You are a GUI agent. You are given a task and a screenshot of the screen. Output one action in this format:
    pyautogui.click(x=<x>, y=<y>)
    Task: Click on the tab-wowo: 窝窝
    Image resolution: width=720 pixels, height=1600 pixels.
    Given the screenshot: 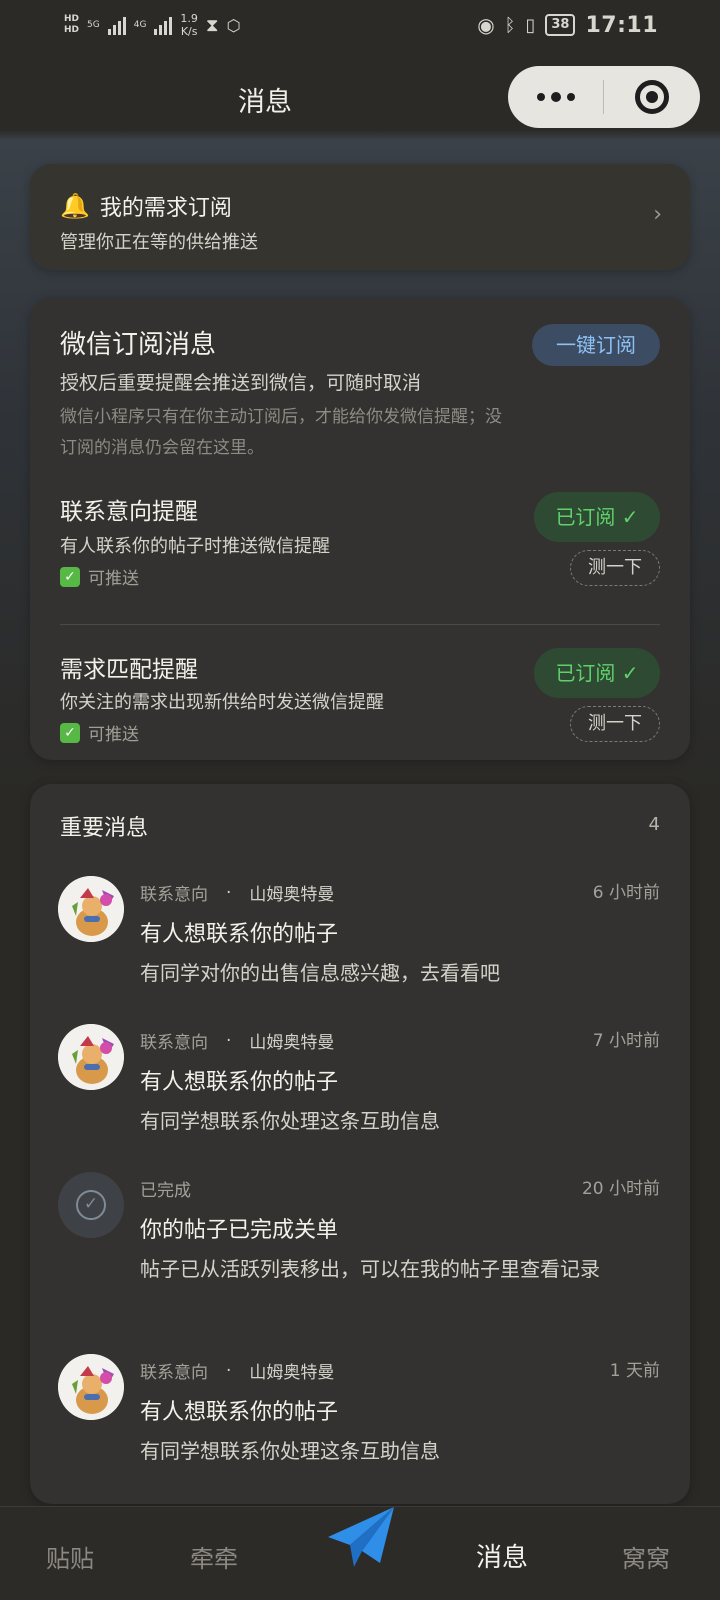 What is the action you would take?
    pyautogui.click(x=646, y=1556)
    